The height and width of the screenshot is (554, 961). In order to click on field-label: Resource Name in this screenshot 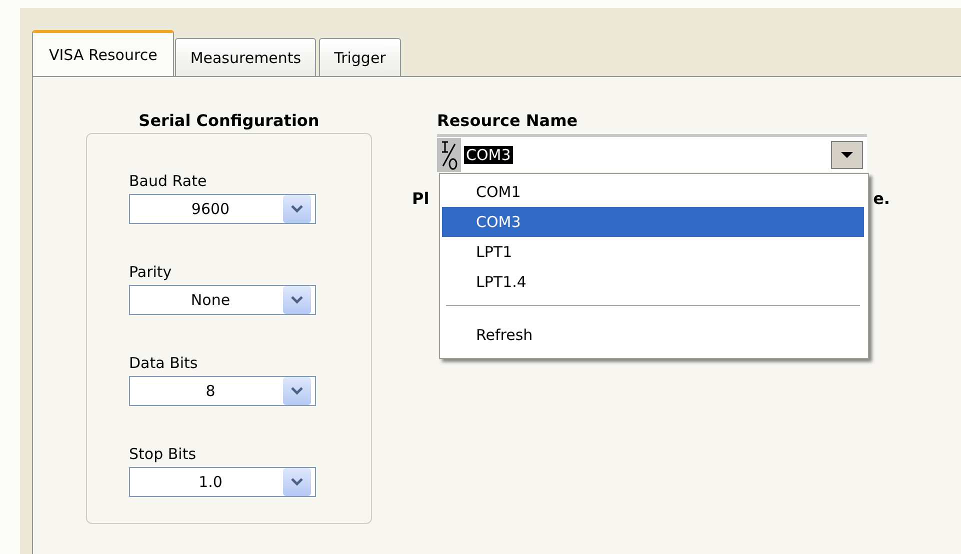, I will do `click(508, 120)`.